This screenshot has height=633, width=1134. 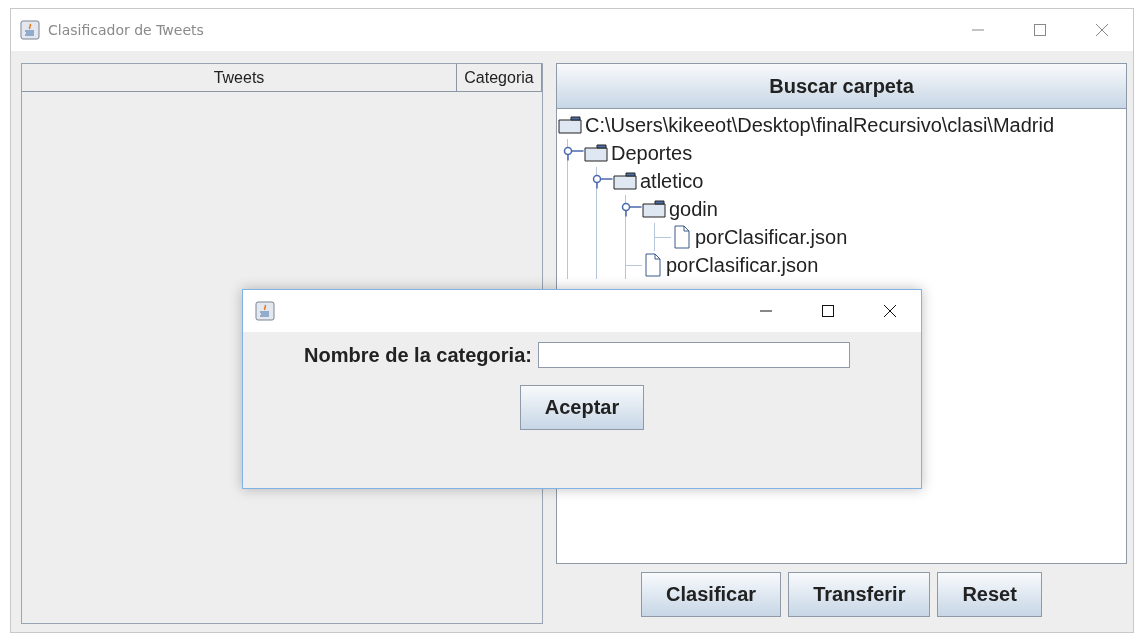 What do you see at coordinates (873, 209) in the screenshot?
I see `tree-node: godin` at bounding box center [873, 209].